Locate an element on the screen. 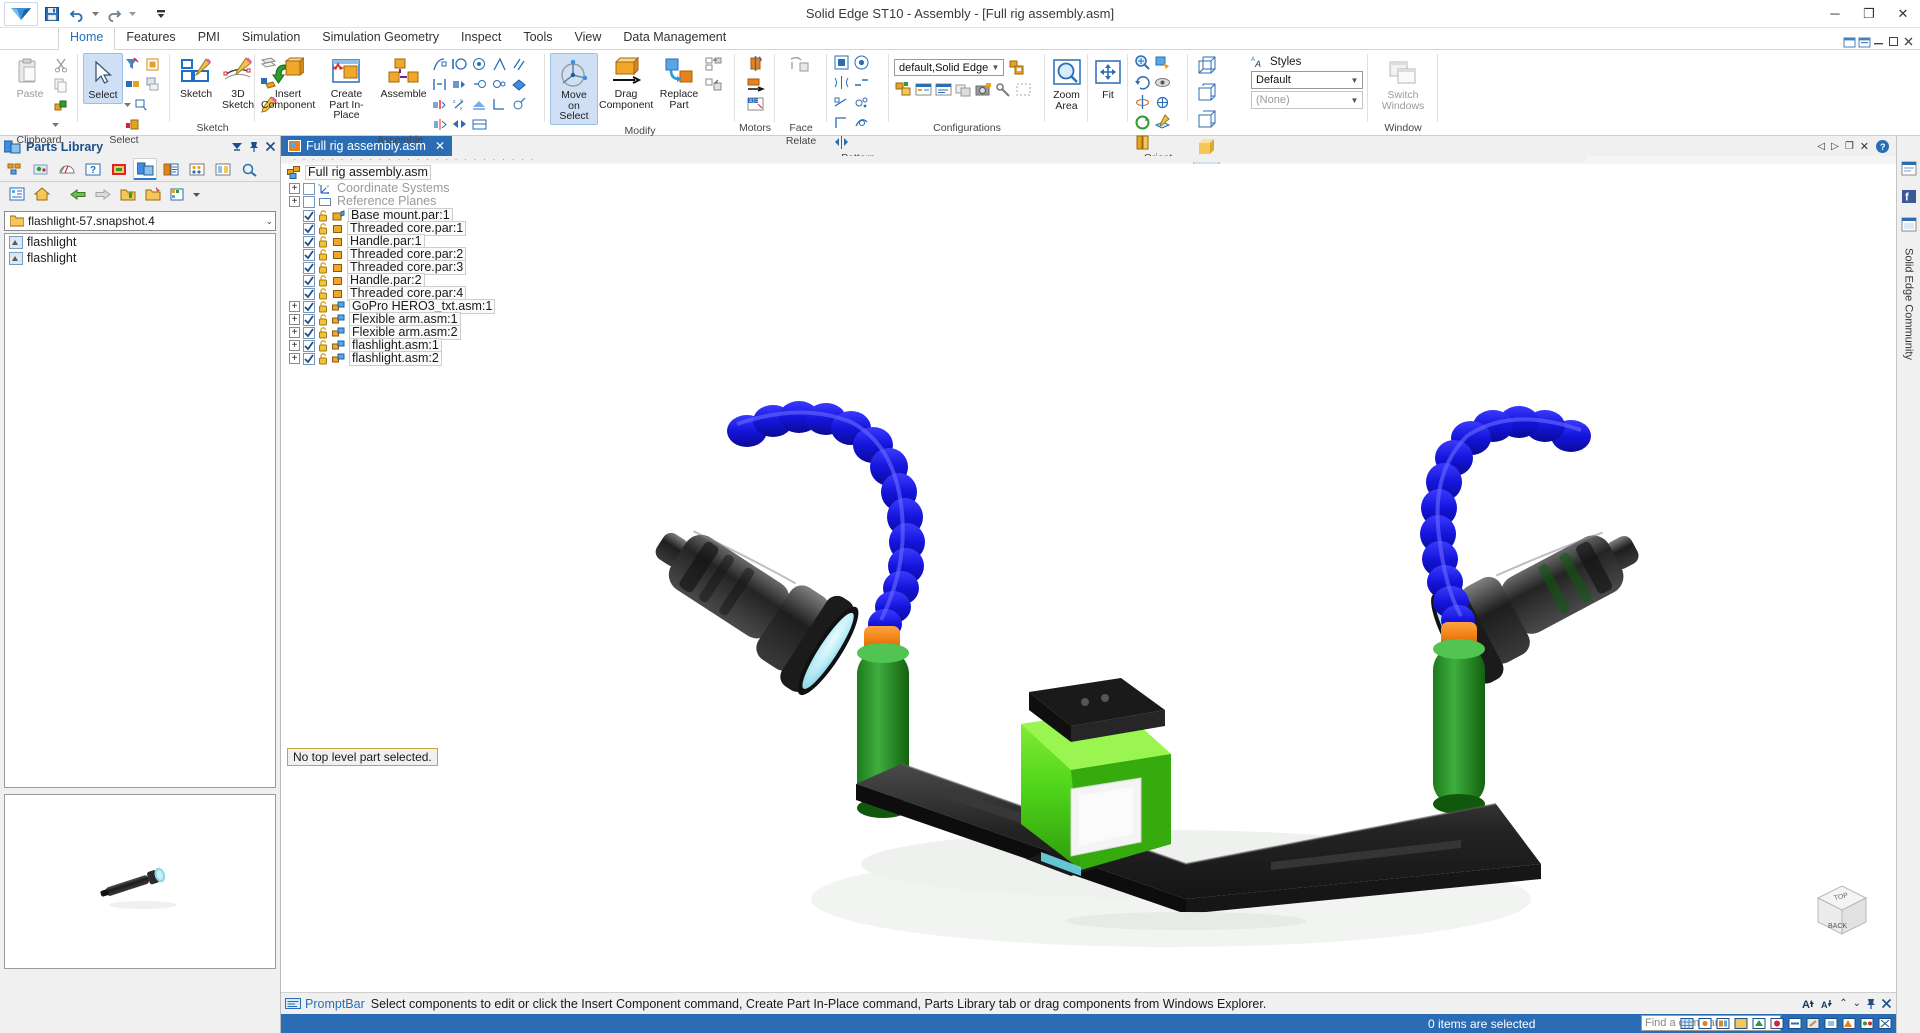 This screenshot has width=1920, height=1033. tab-alternate-assemblies is located at coordinates (223, 169).